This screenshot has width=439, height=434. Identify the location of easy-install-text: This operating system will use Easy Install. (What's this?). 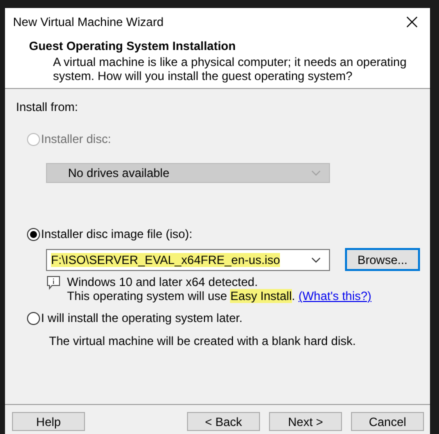
(219, 296).